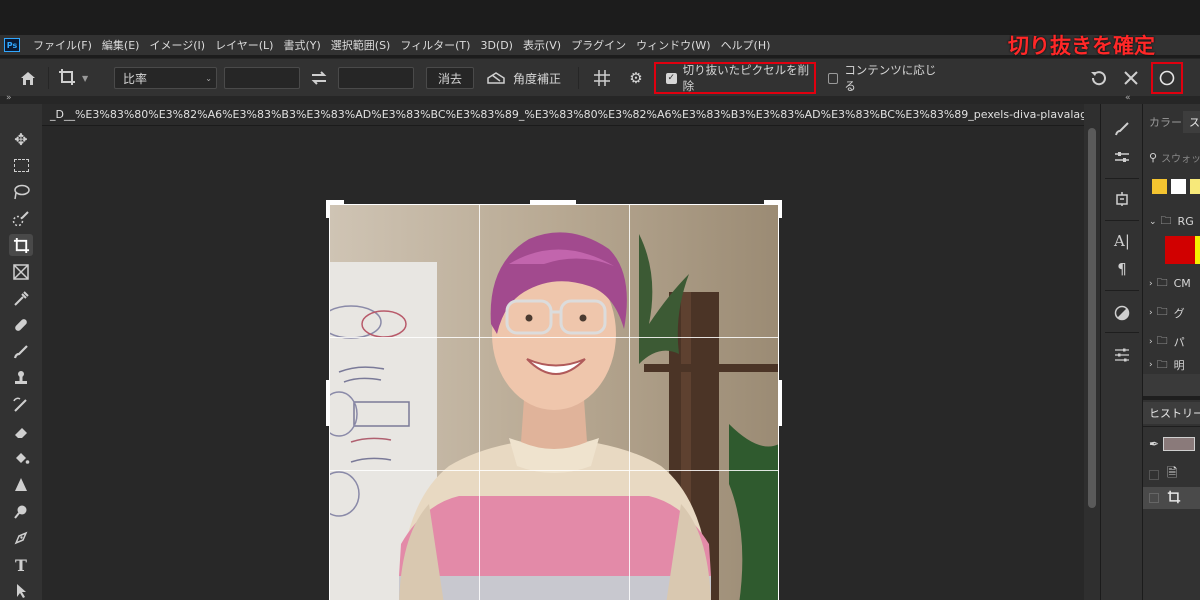 The image size is (1200, 600). What do you see at coordinates (496, 45) in the screenshot?
I see `menu-3d: 3D(D)` at bounding box center [496, 45].